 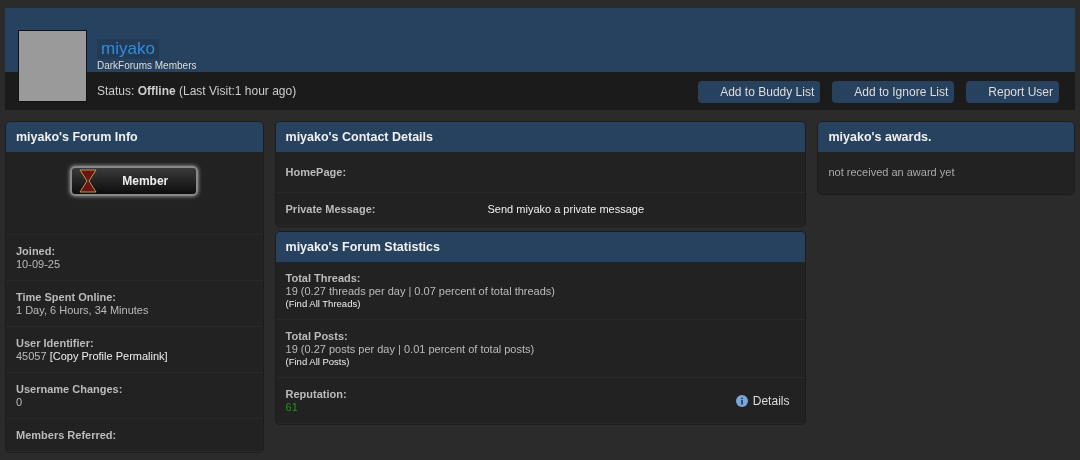 I want to click on details-link: Details, so click(x=762, y=400).